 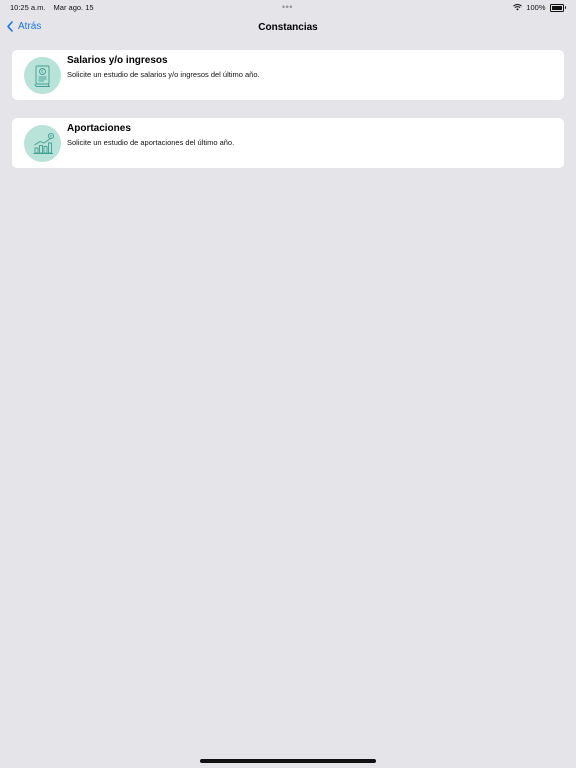 What do you see at coordinates (536, 7) in the screenshot?
I see `battery-percent: 100%` at bounding box center [536, 7].